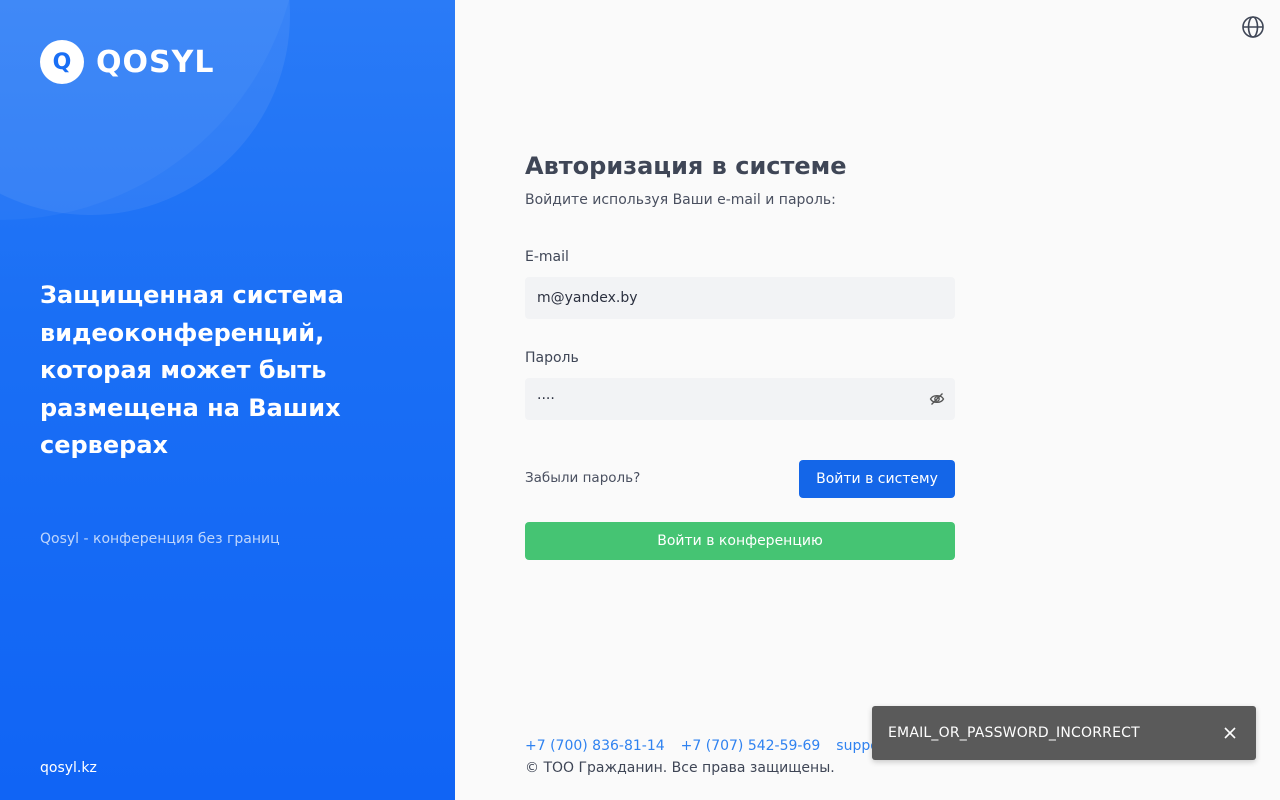 The height and width of the screenshot is (800, 1280). What do you see at coordinates (740, 541) in the screenshot?
I see `join-conference-button: Войти в конференцию` at bounding box center [740, 541].